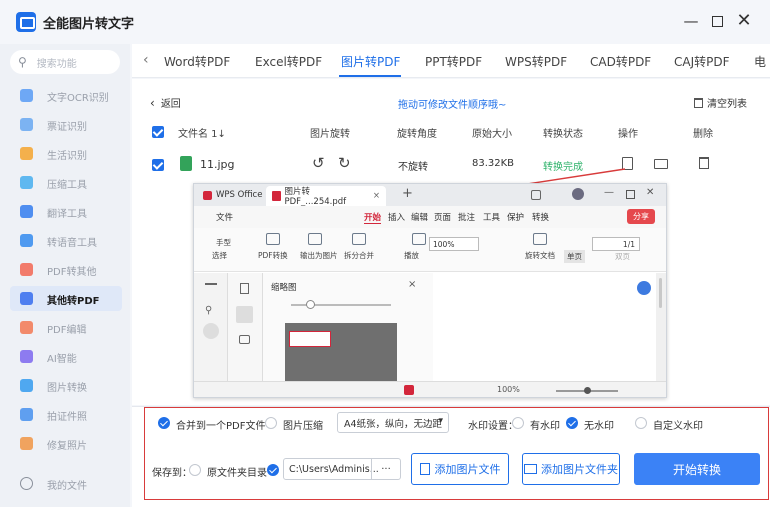 This screenshot has width=770, height=507. Describe the element at coordinates (158, 132) in the screenshot. I see `select-all-checkbox` at that location.